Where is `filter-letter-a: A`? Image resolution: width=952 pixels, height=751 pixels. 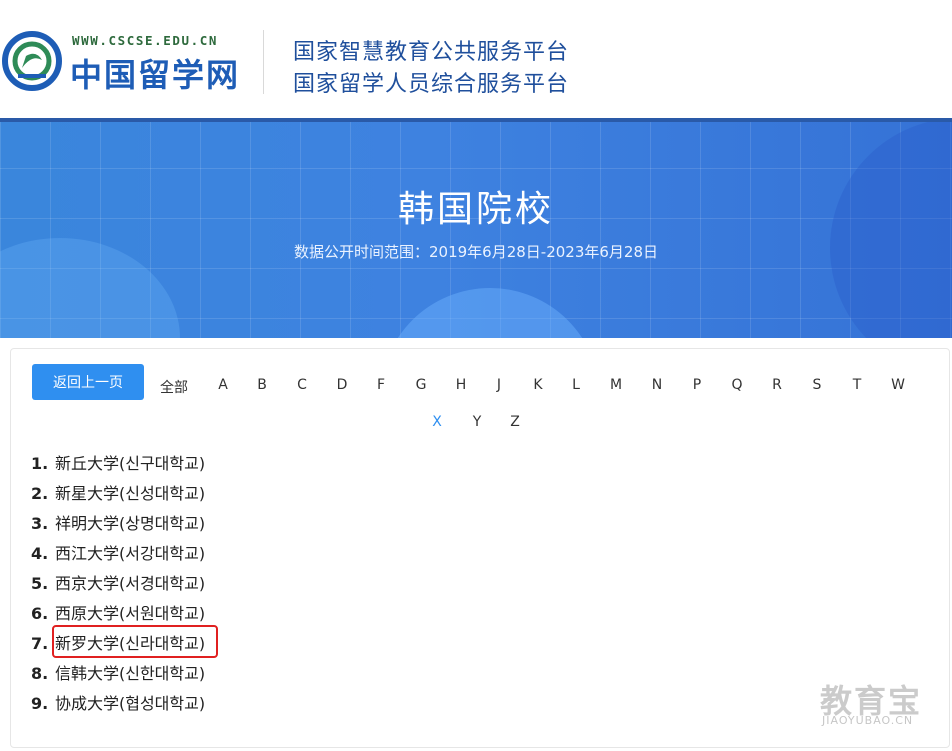
filter-letter-a: A is located at coordinates (223, 385).